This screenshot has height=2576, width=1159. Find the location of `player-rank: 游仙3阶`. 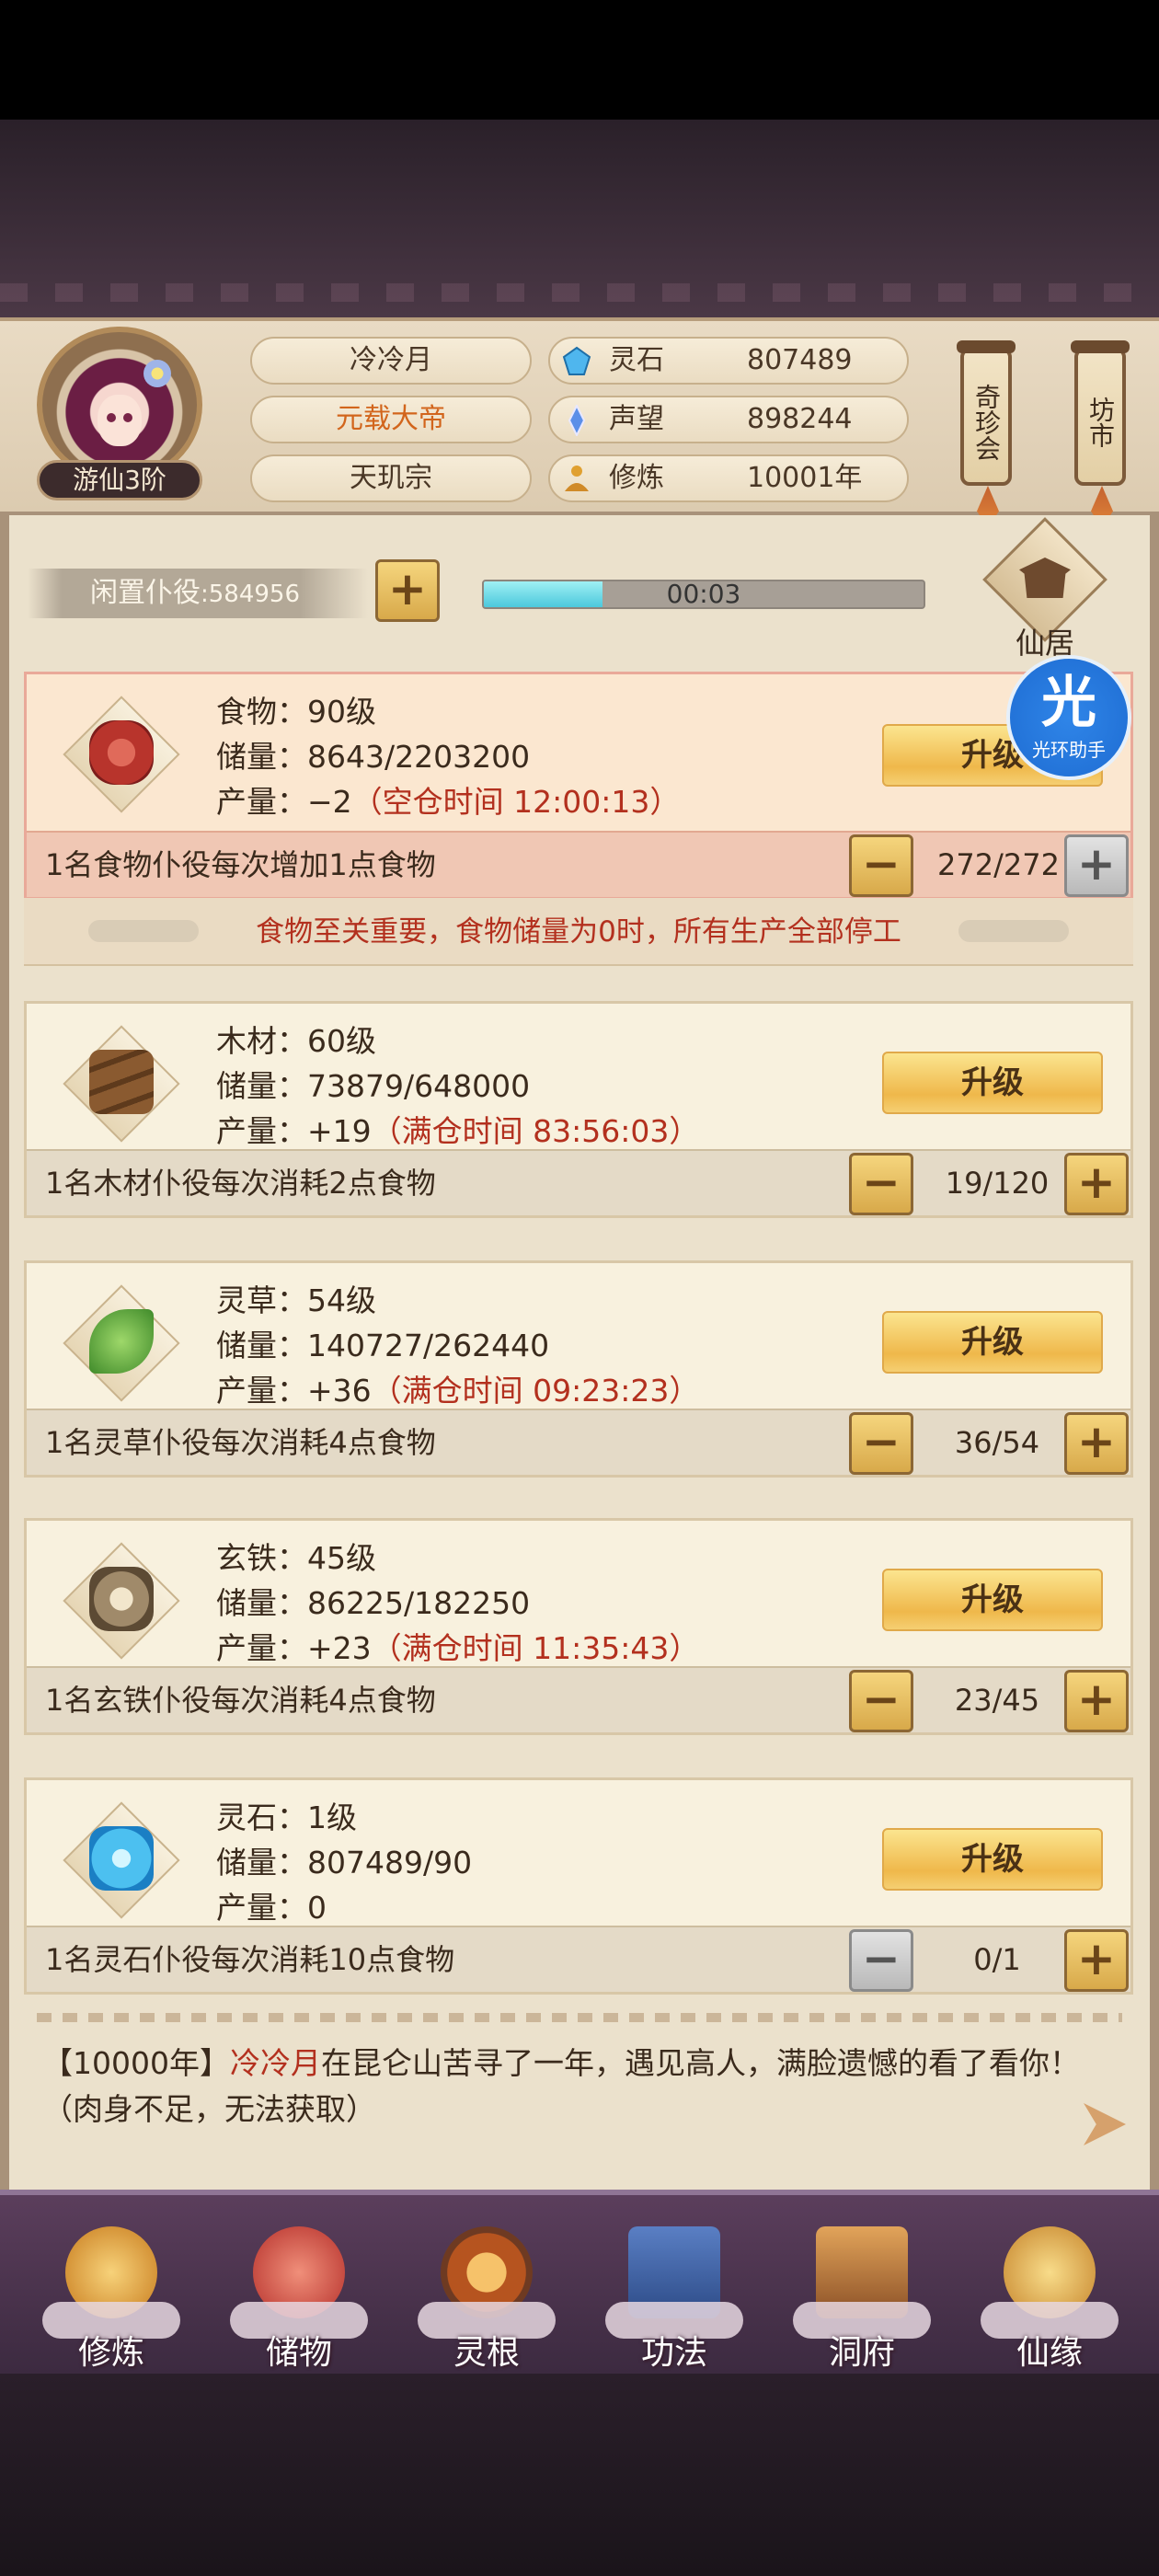

player-rank: 游仙3阶 is located at coordinates (119, 480).